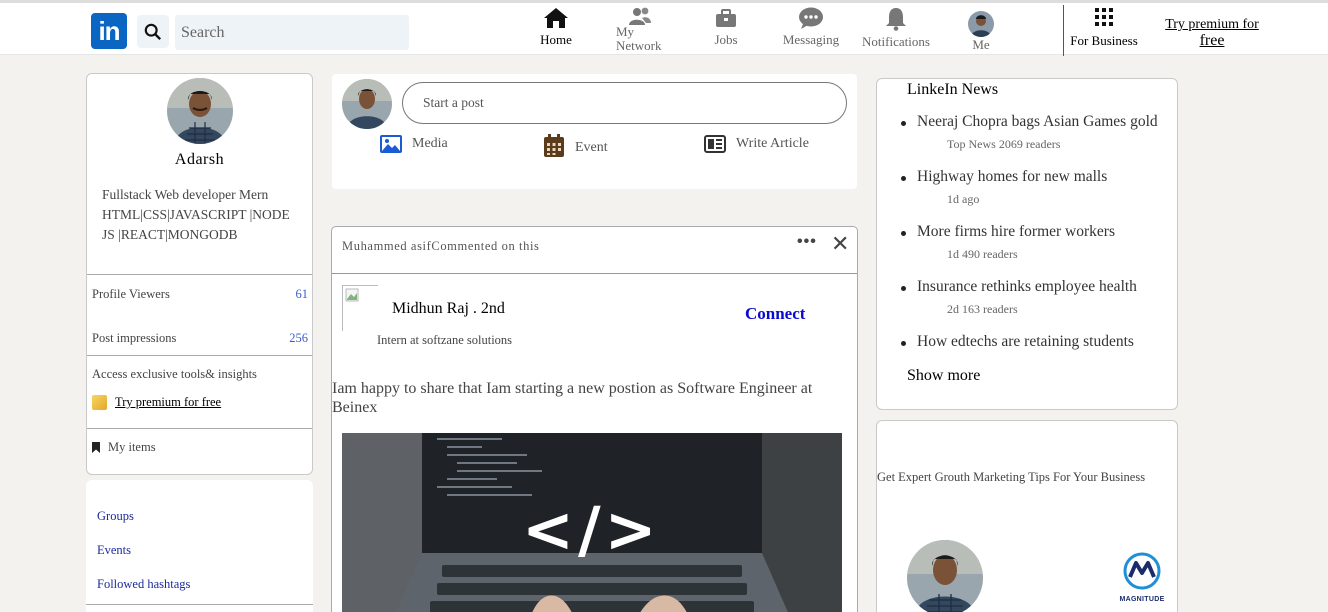 This screenshot has height=612, width=1328. What do you see at coordinates (591, 147) in the screenshot?
I see `event-label: Event` at bounding box center [591, 147].